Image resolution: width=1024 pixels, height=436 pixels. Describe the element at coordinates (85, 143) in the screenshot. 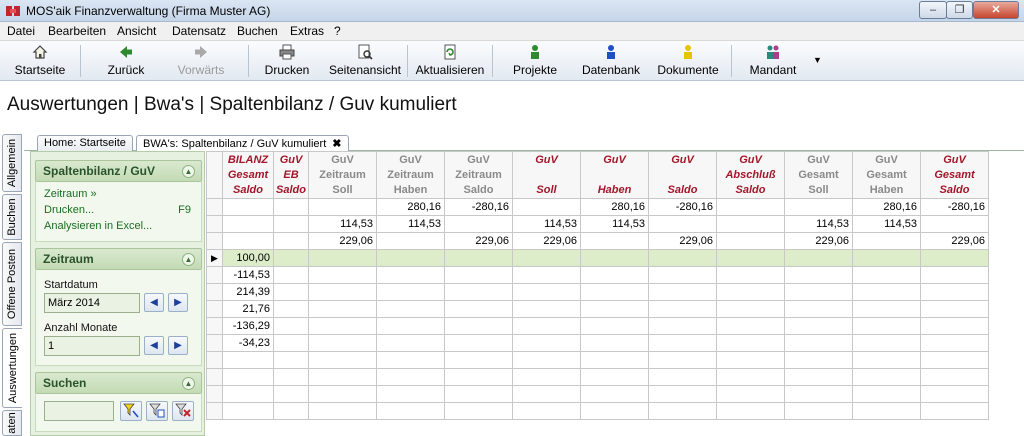

I see `doc-tab-startseite: Home: Startseite` at that location.